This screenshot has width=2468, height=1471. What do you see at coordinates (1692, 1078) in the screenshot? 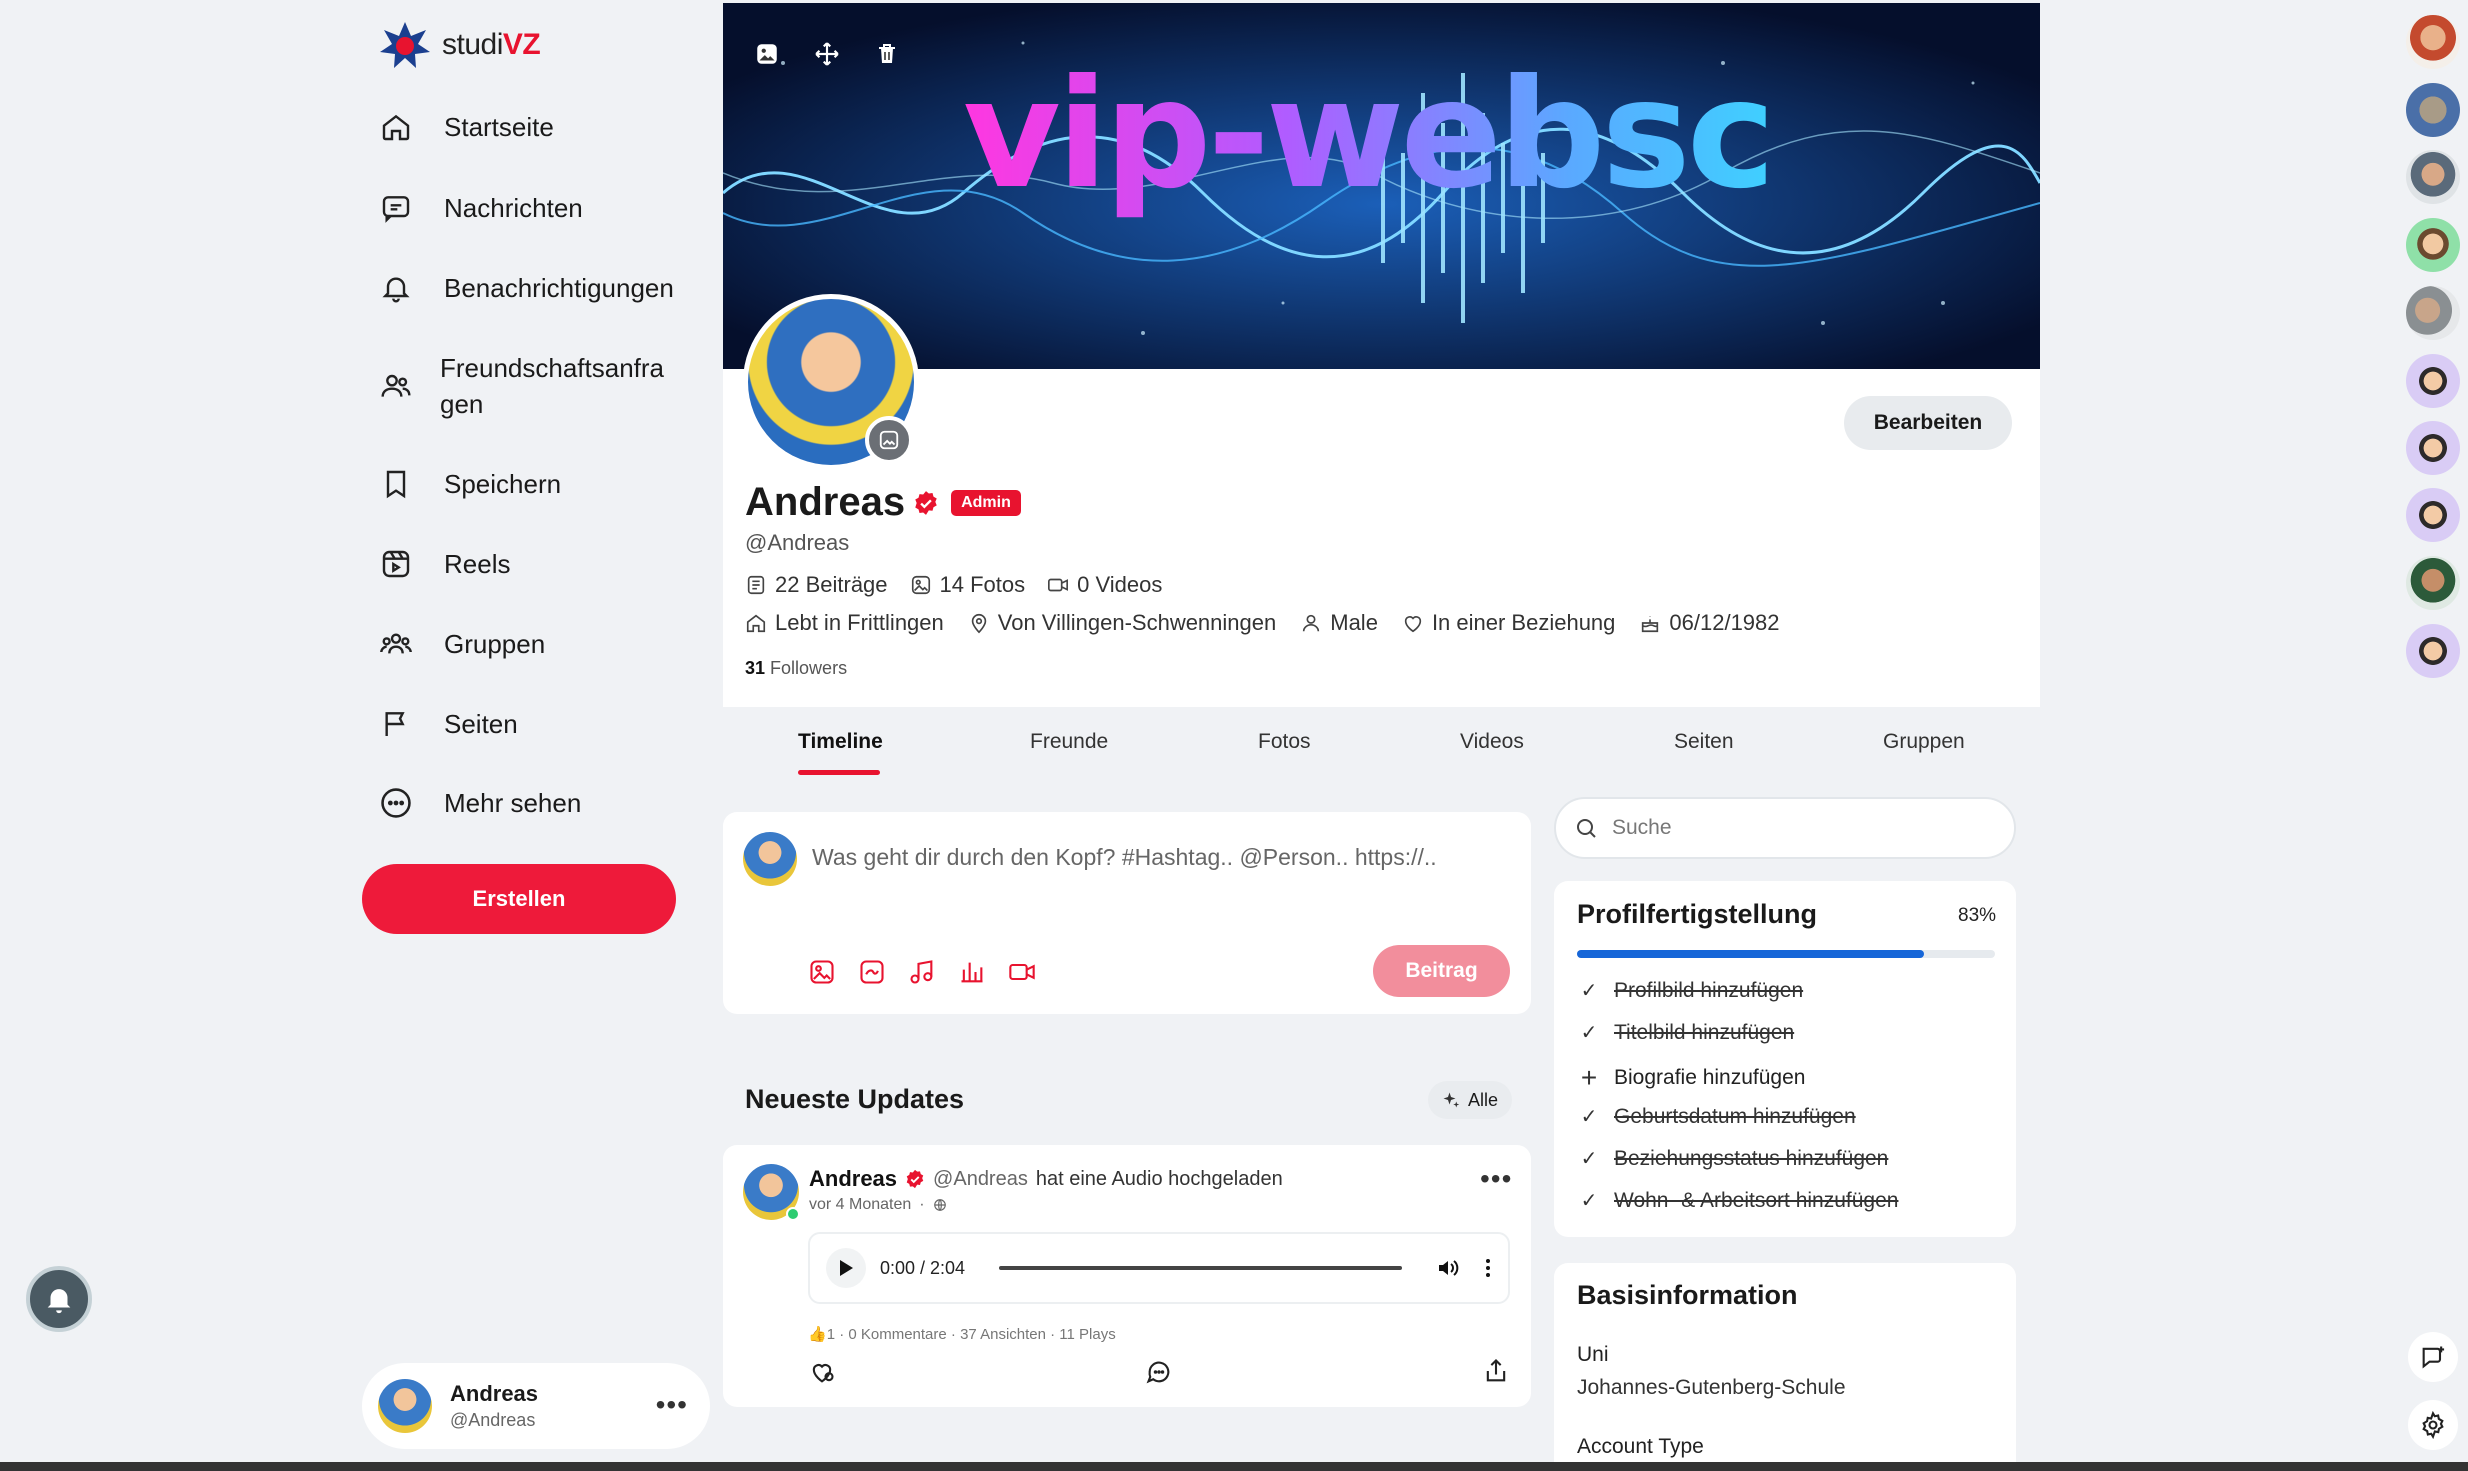
I see `completion-item-biografie: + Biografie hinzufügen` at bounding box center [1692, 1078].